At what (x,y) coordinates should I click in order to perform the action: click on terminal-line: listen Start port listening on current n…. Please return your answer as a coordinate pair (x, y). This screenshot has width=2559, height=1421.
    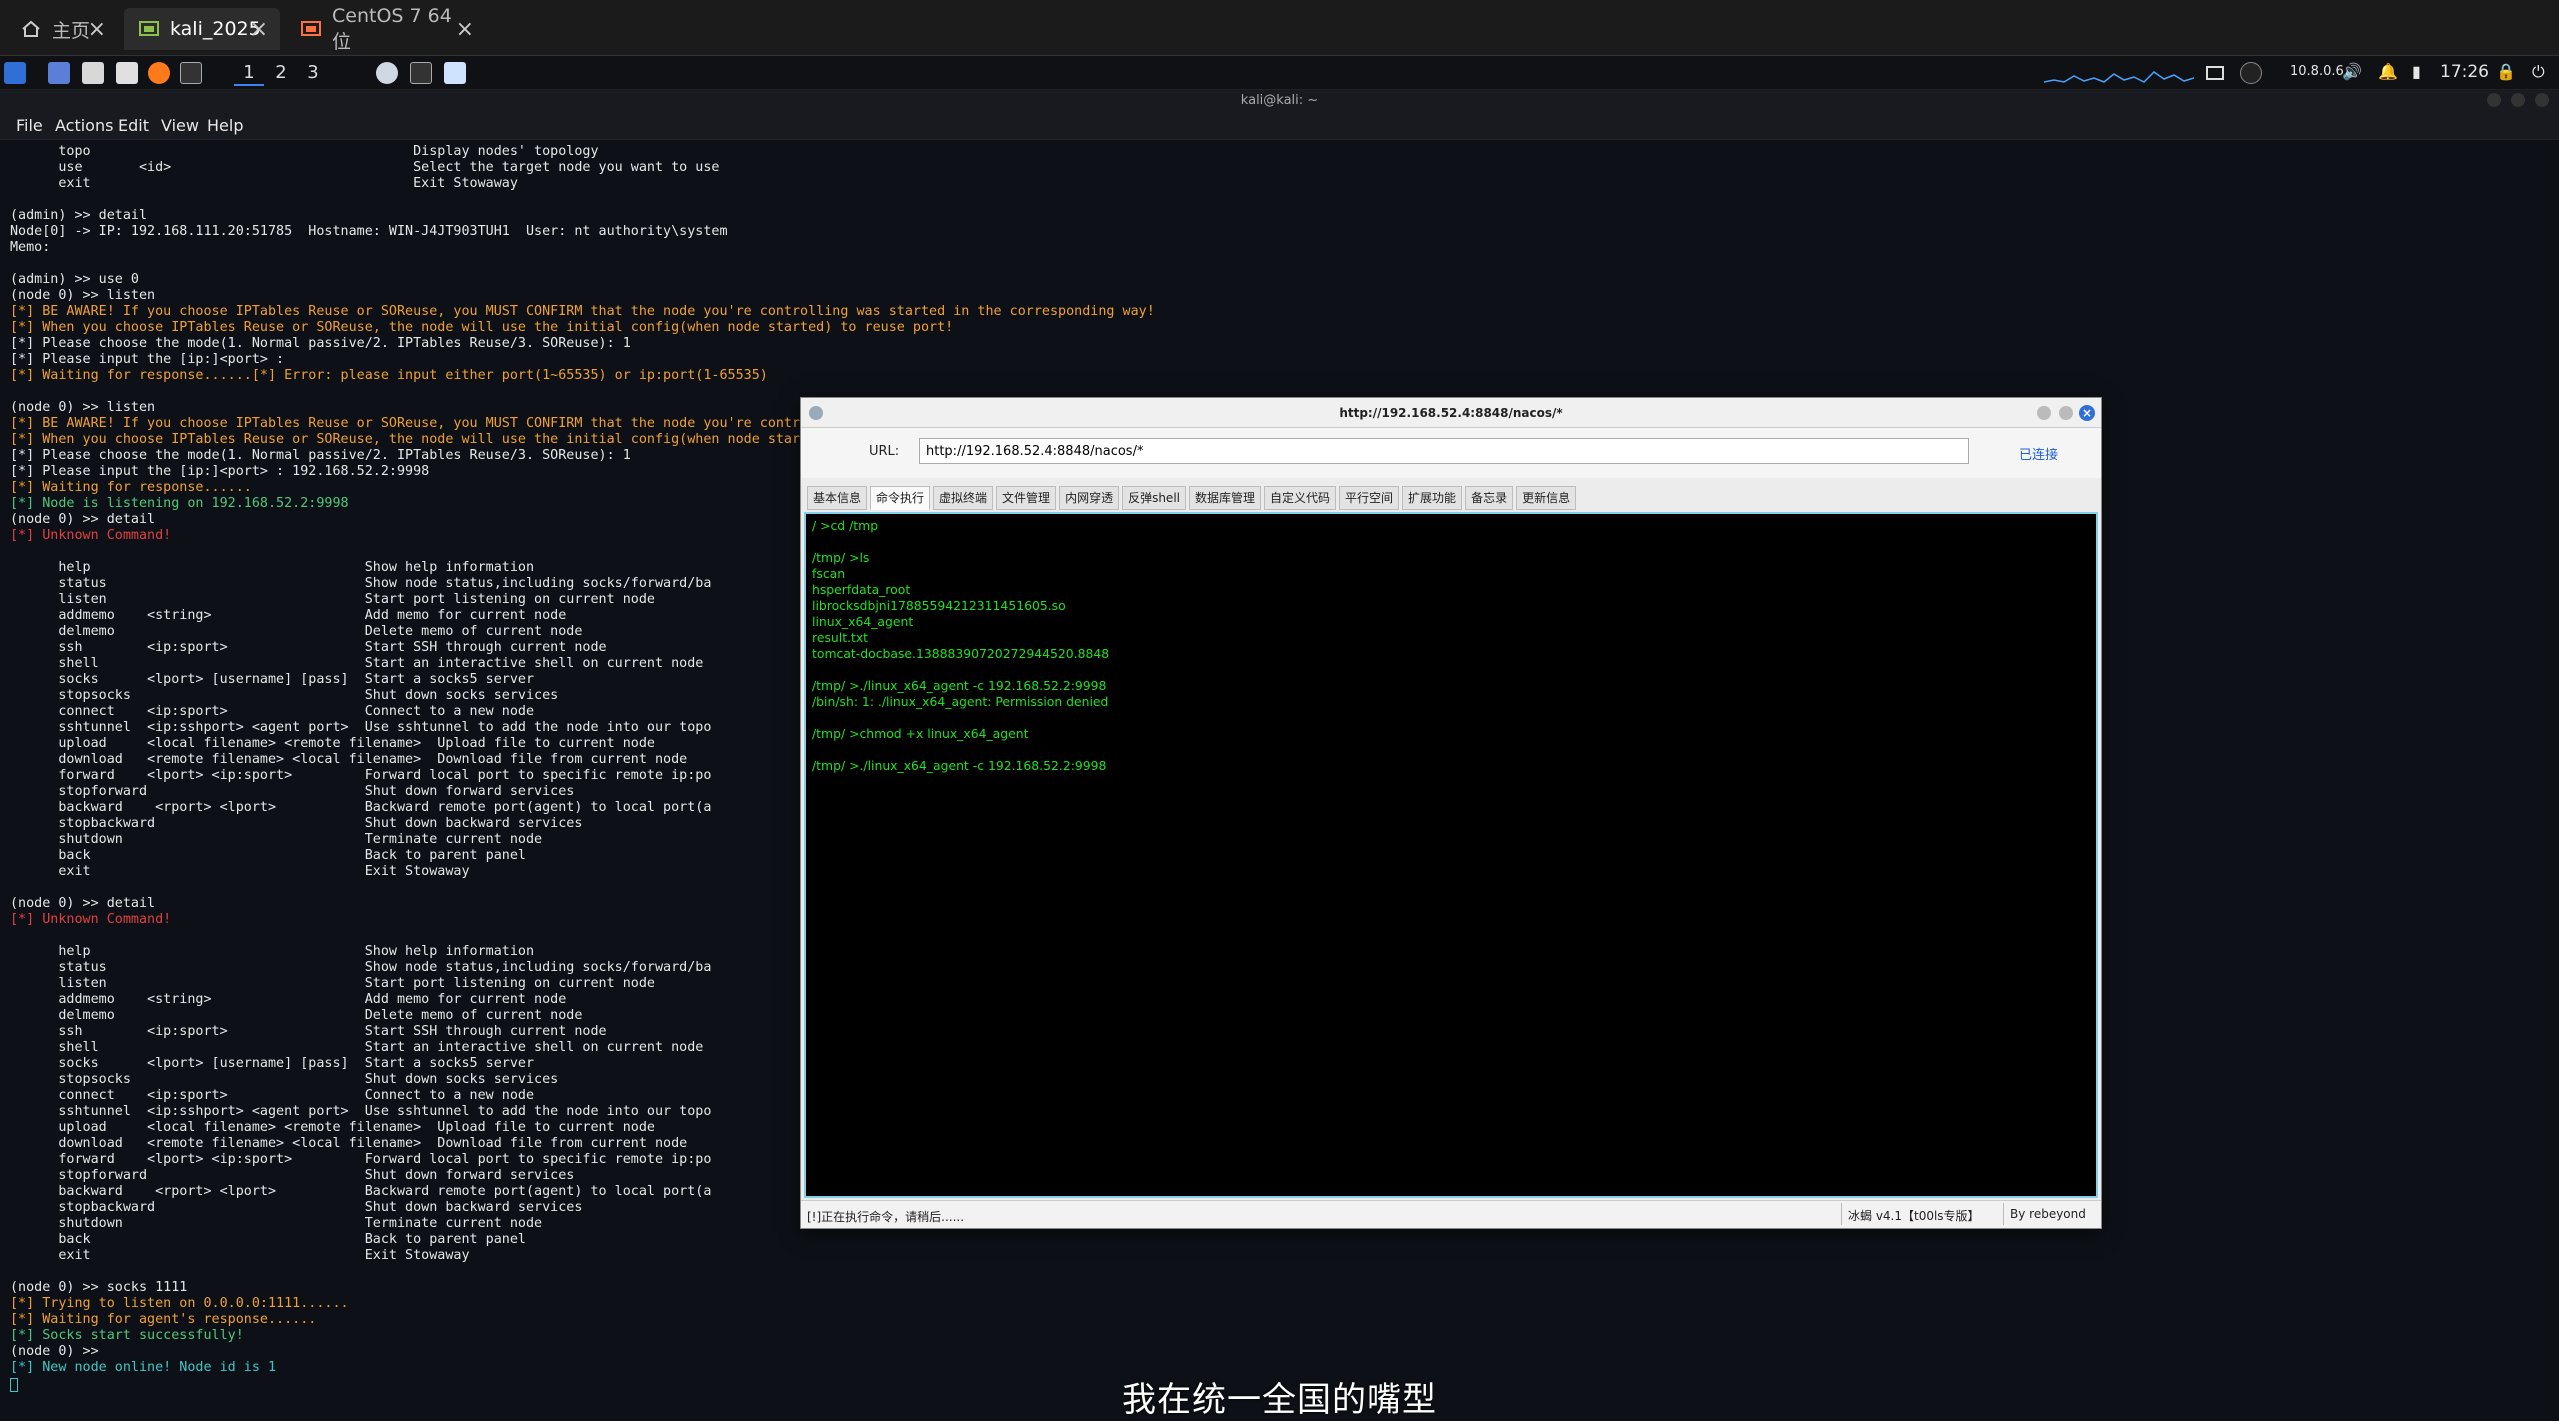
    Looking at the image, I should click on (332, 599).